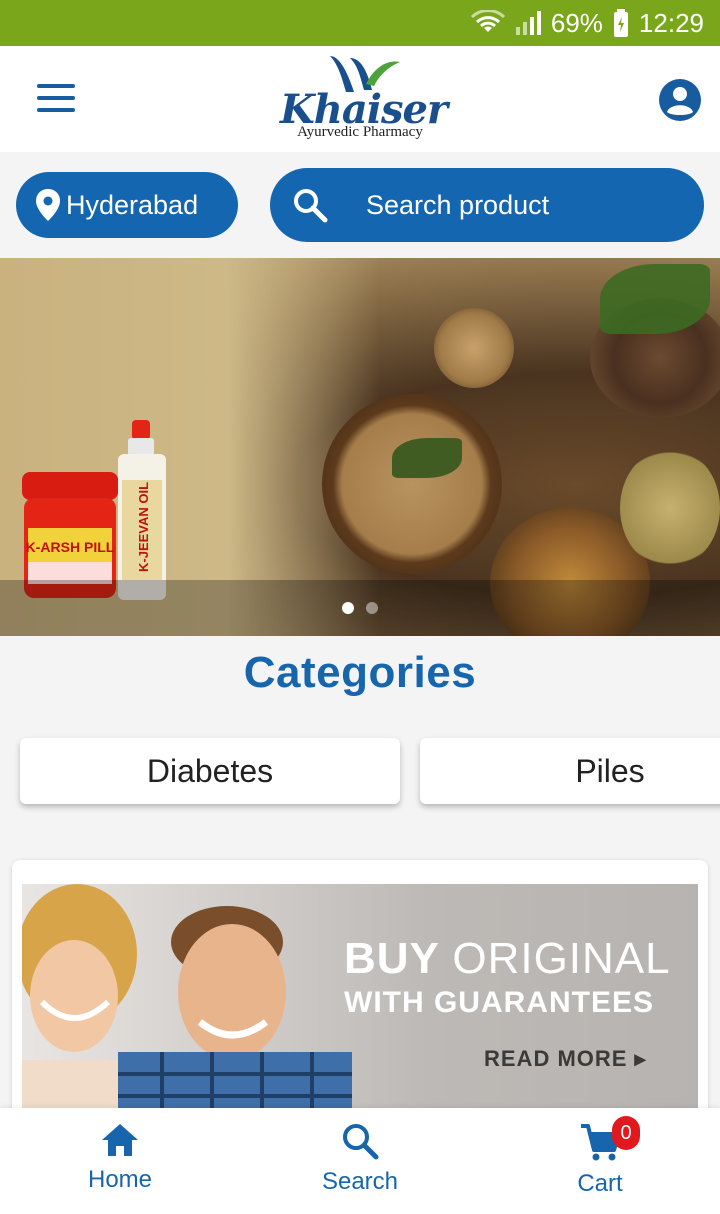 The image size is (720, 1214). Describe the element at coordinates (143, 527) in the screenshot. I see `product-label-kjeevan: K-JEEVAN OIL` at that location.